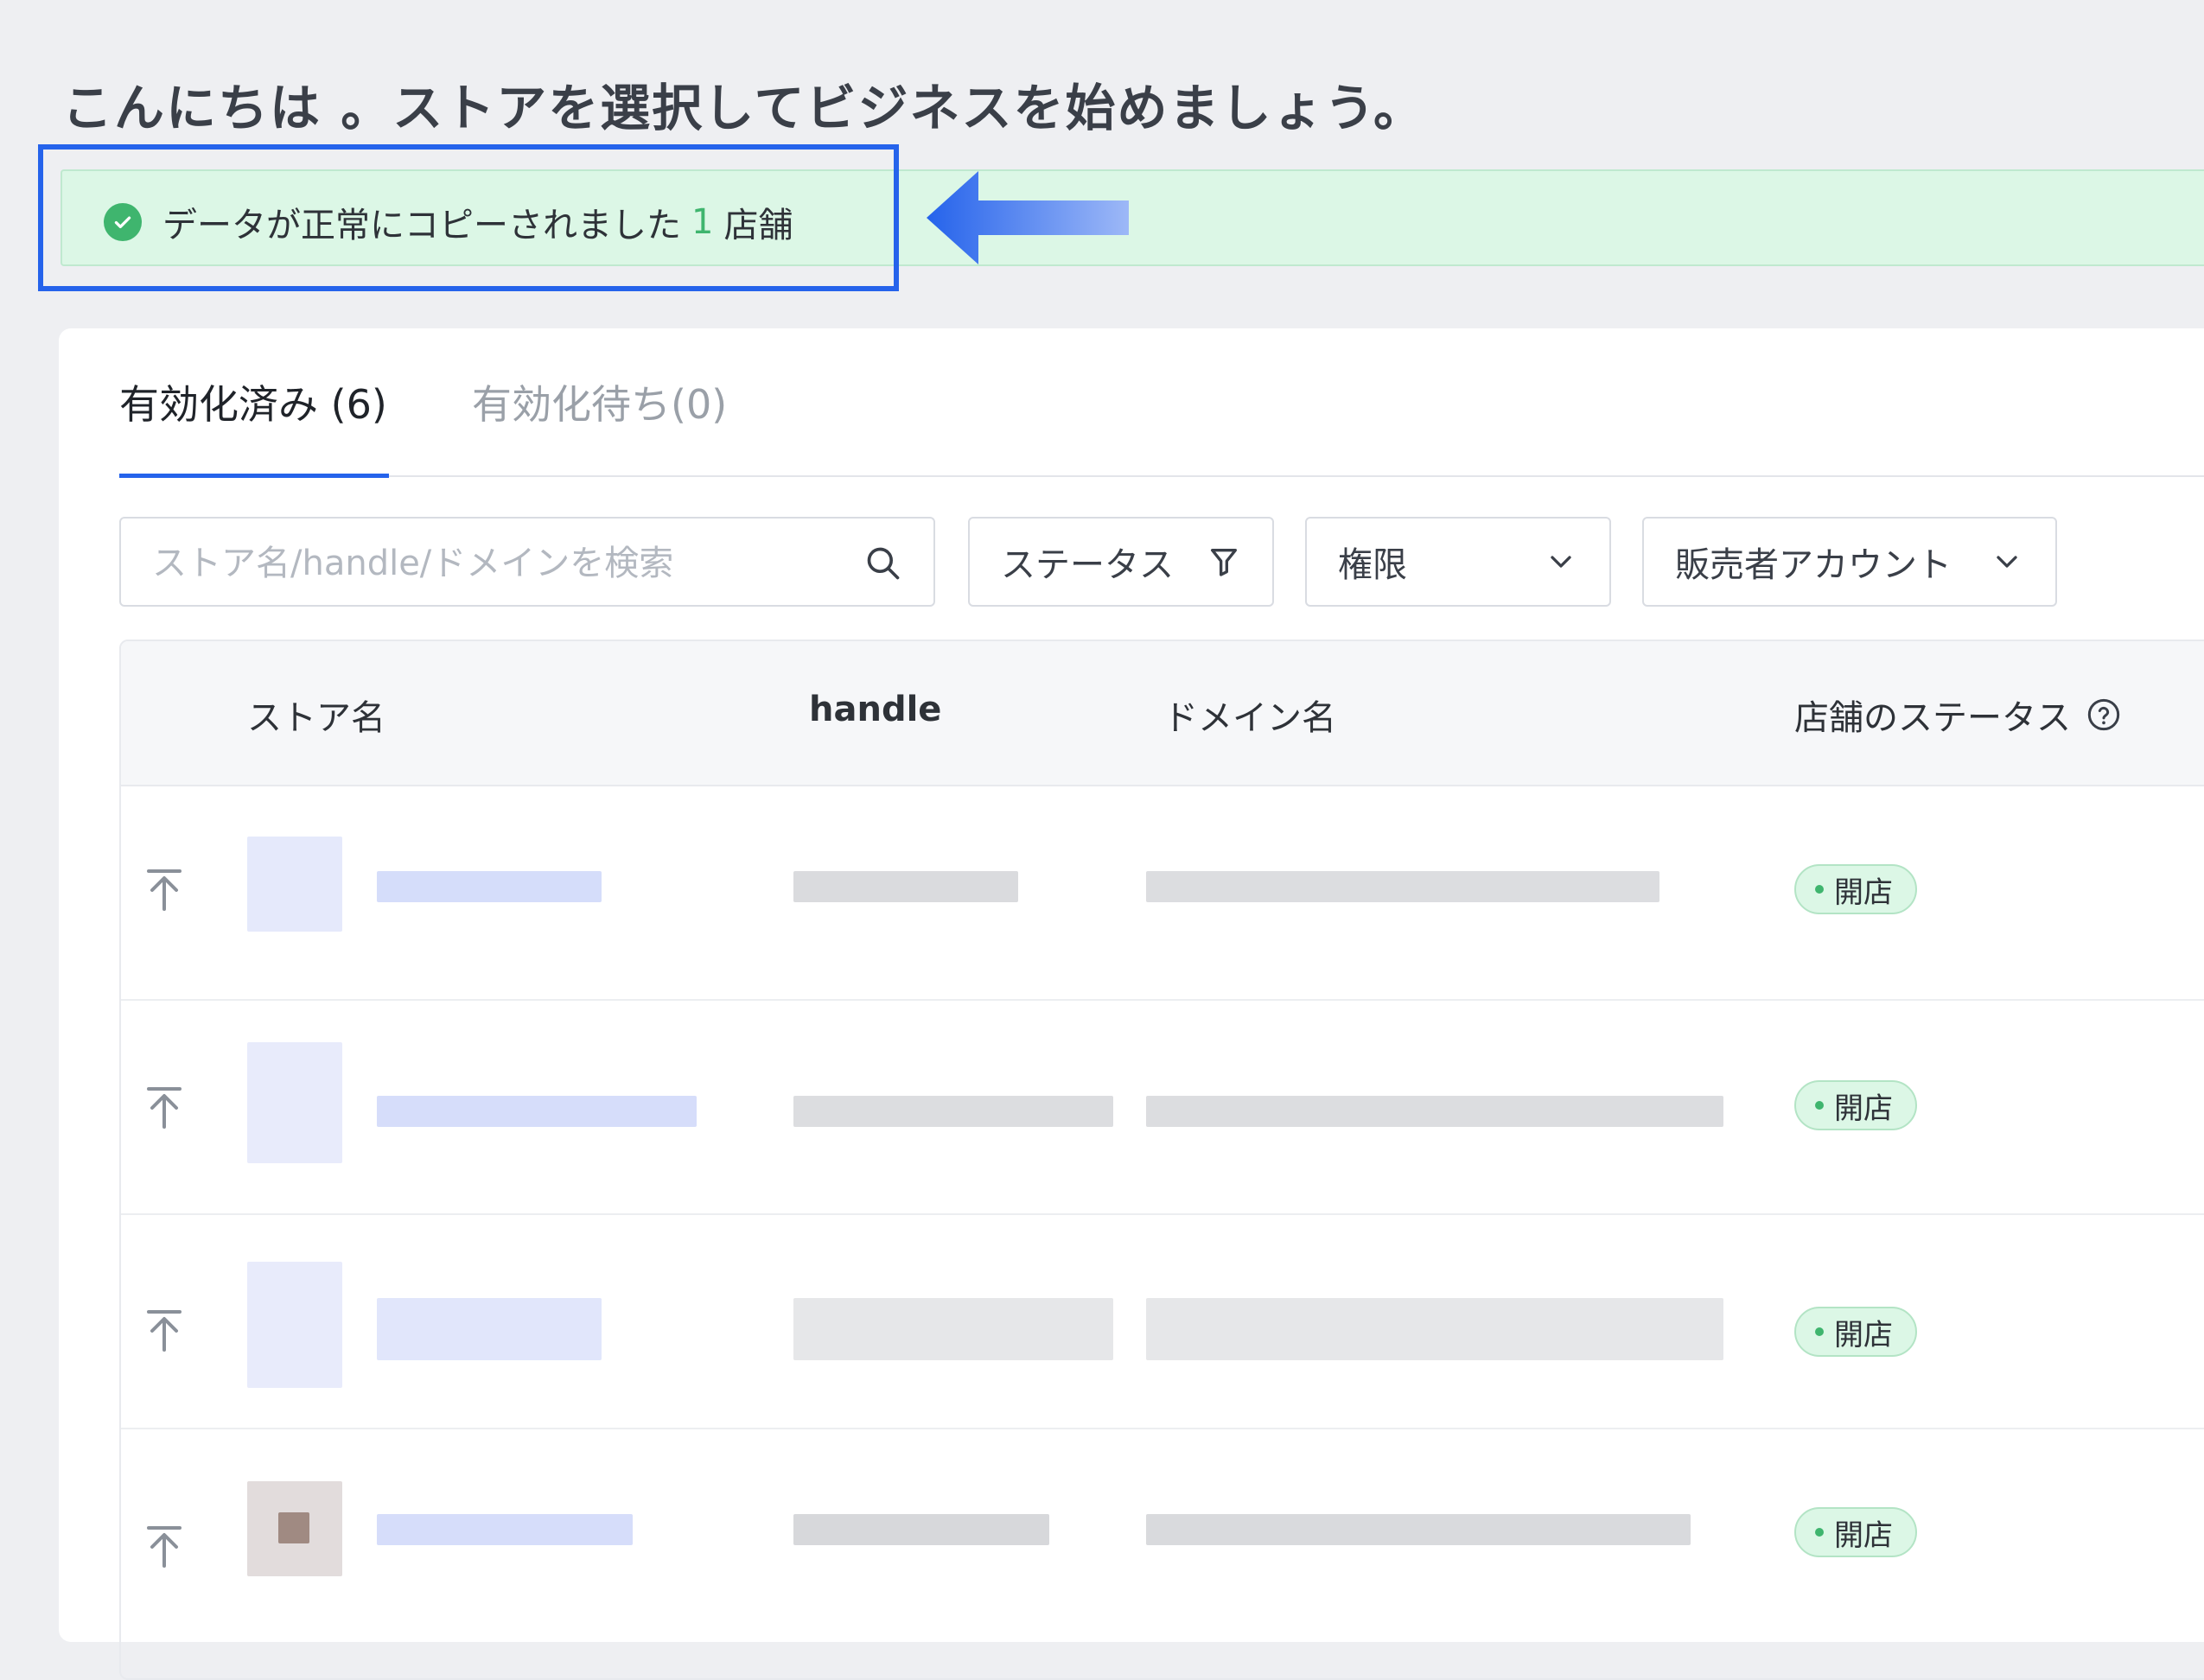 This screenshot has width=2204, height=1680. What do you see at coordinates (254, 476) in the screenshot?
I see `active-tab-indicator` at bounding box center [254, 476].